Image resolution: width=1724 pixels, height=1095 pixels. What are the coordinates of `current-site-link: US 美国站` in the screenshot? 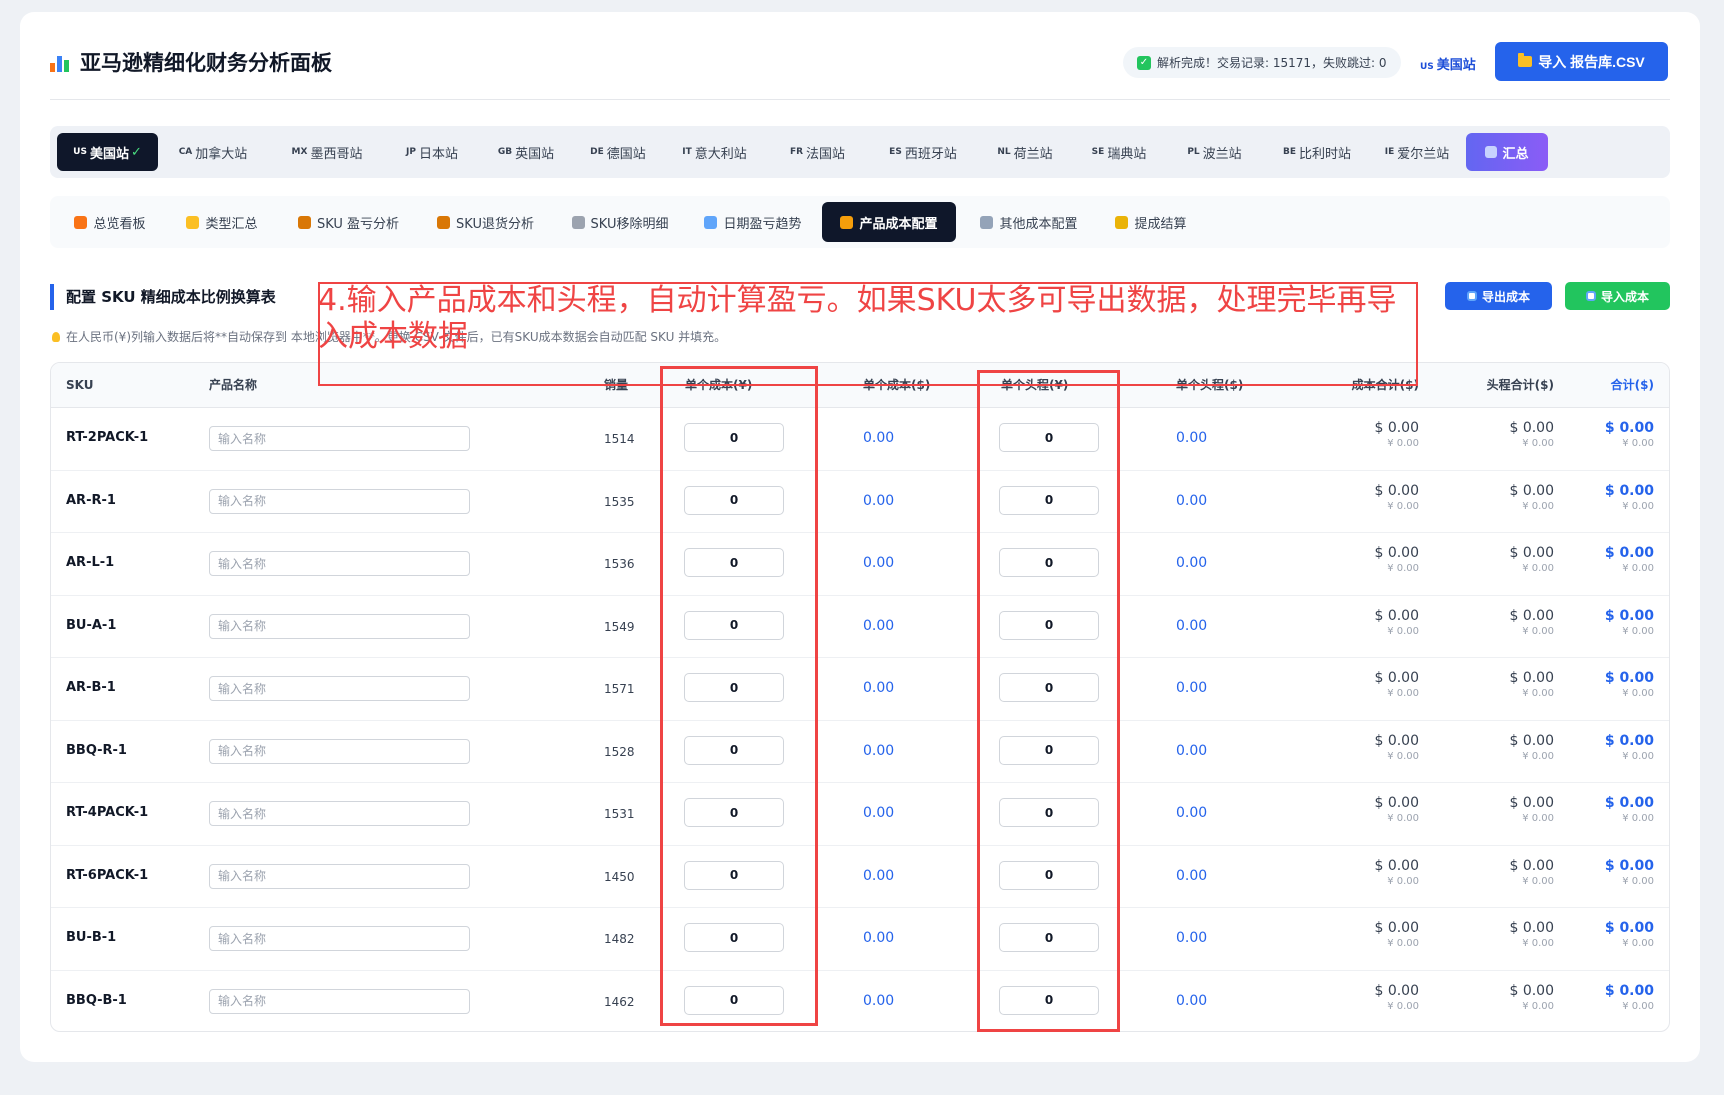 It's located at (1448, 63).